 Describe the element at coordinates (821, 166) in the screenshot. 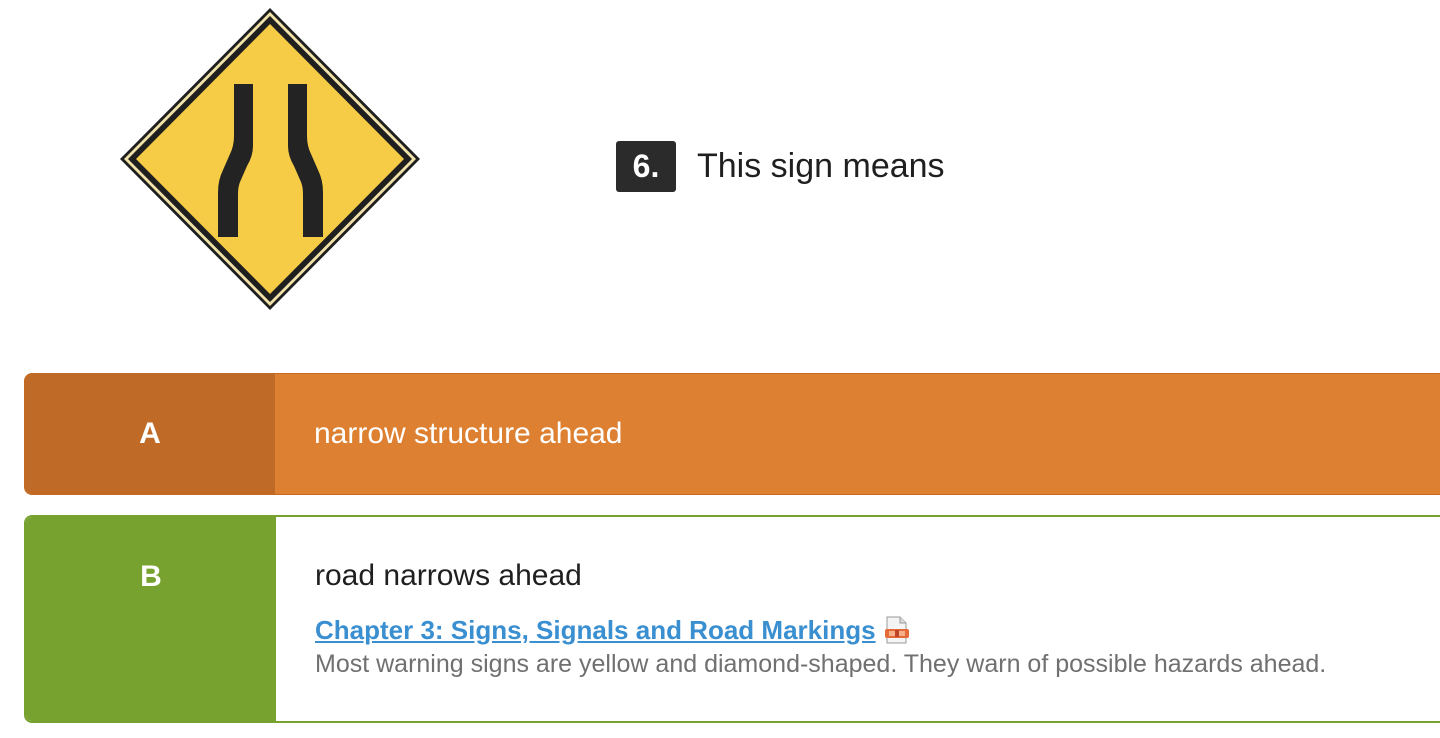

I see `question-text: This sign means` at that location.